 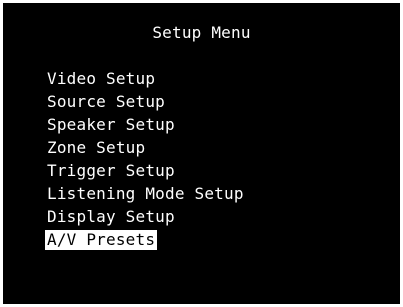 What do you see at coordinates (111, 216) in the screenshot?
I see `menu-item-label: Display Setup` at bounding box center [111, 216].